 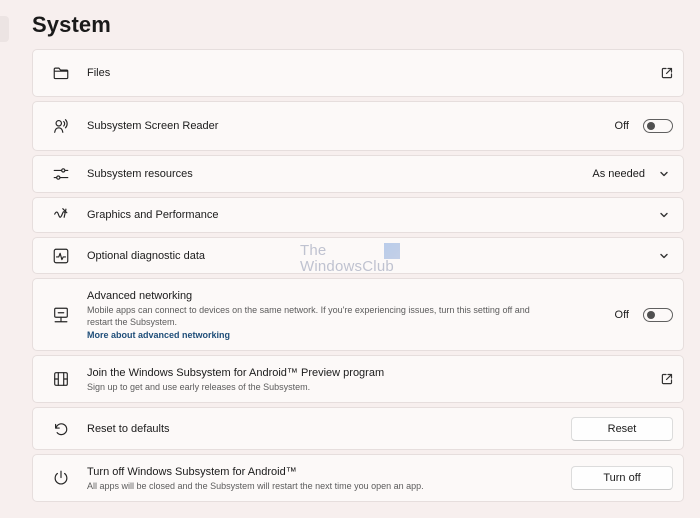 I want to click on screen-reader-row: Subsystem Screen Reader Off, so click(x=358, y=126).